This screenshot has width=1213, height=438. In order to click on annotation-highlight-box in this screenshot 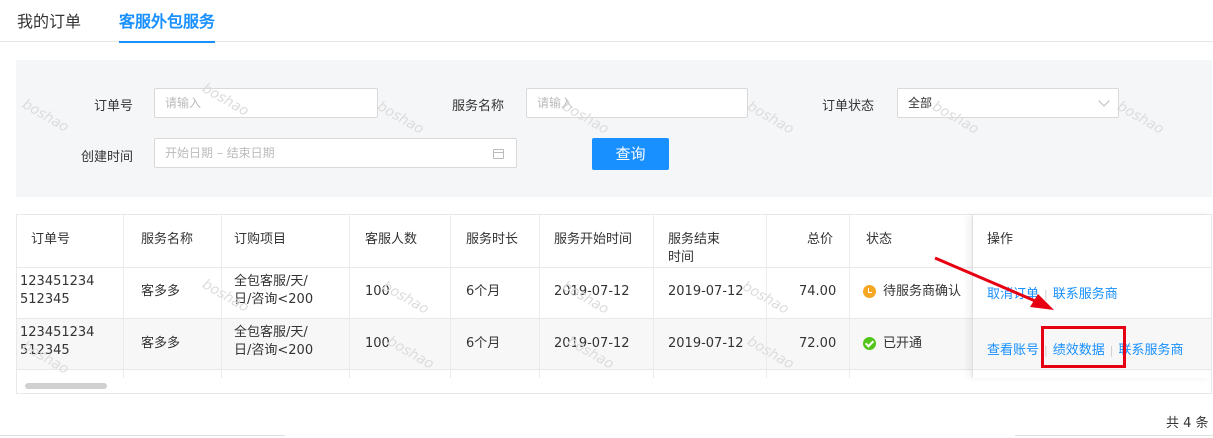, I will do `click(1083, 347)`.